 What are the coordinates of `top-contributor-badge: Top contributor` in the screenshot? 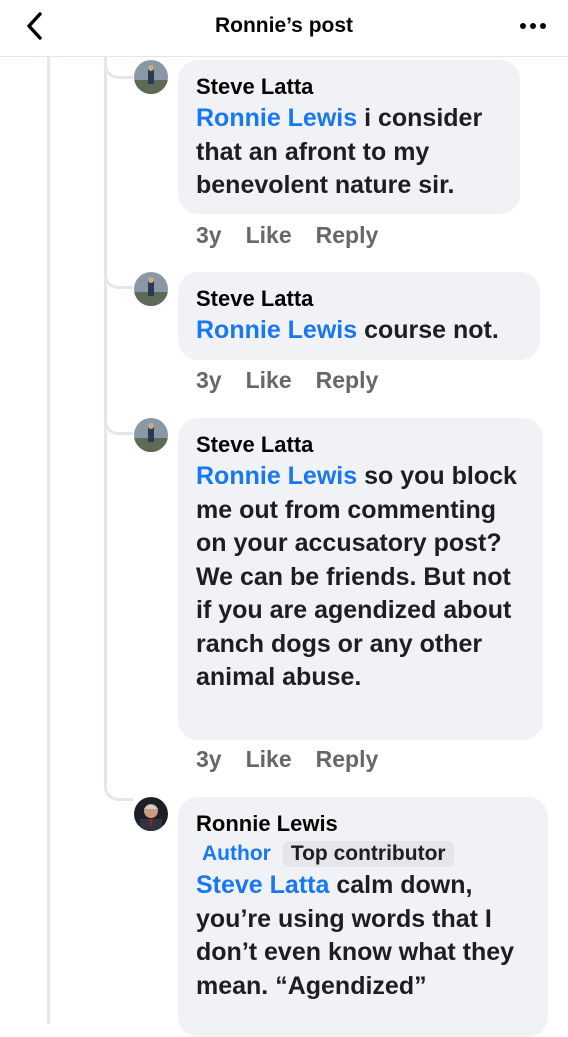 It's located at (368, 854).